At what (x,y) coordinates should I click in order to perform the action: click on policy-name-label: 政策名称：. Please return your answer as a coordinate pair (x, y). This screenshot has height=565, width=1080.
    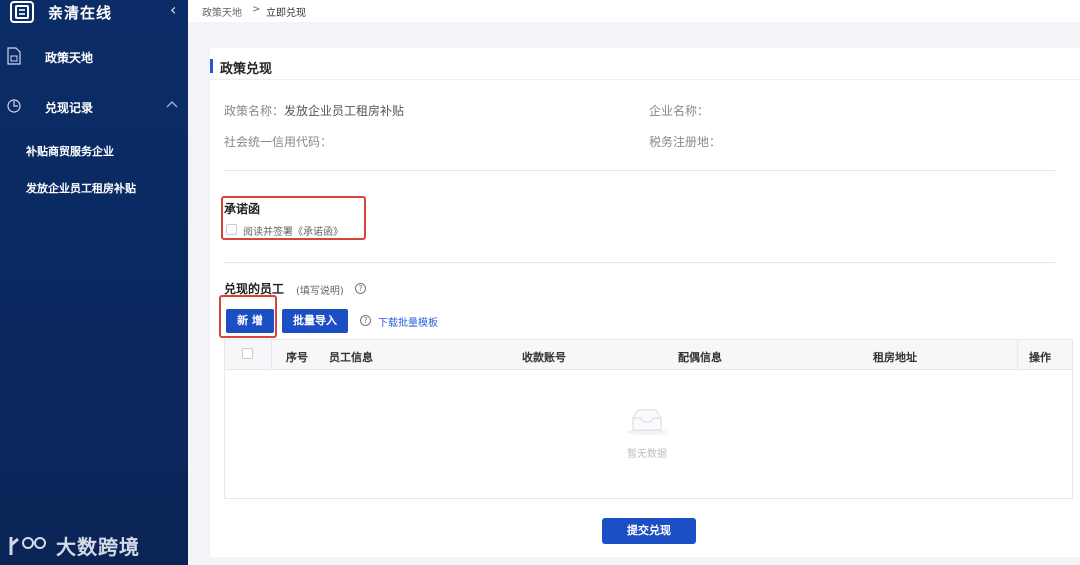
    Looking at the image, I should click on (254, 111).